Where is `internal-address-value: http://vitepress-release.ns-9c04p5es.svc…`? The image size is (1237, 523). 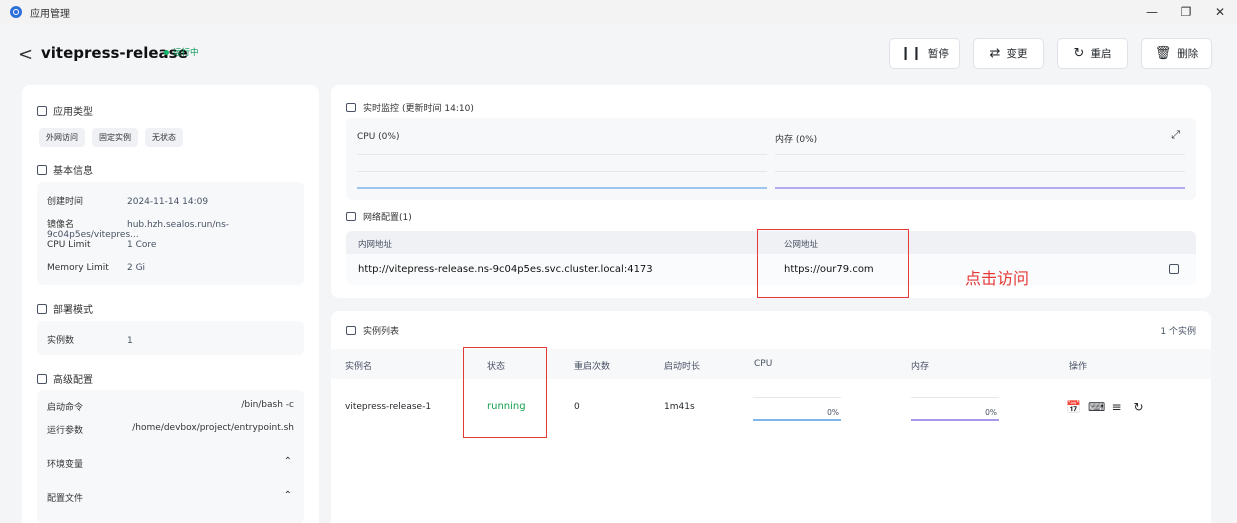 internal-address-value: http://vitepress-release.ns-9c04p5es.svc… is located at coordinates (505, 269).